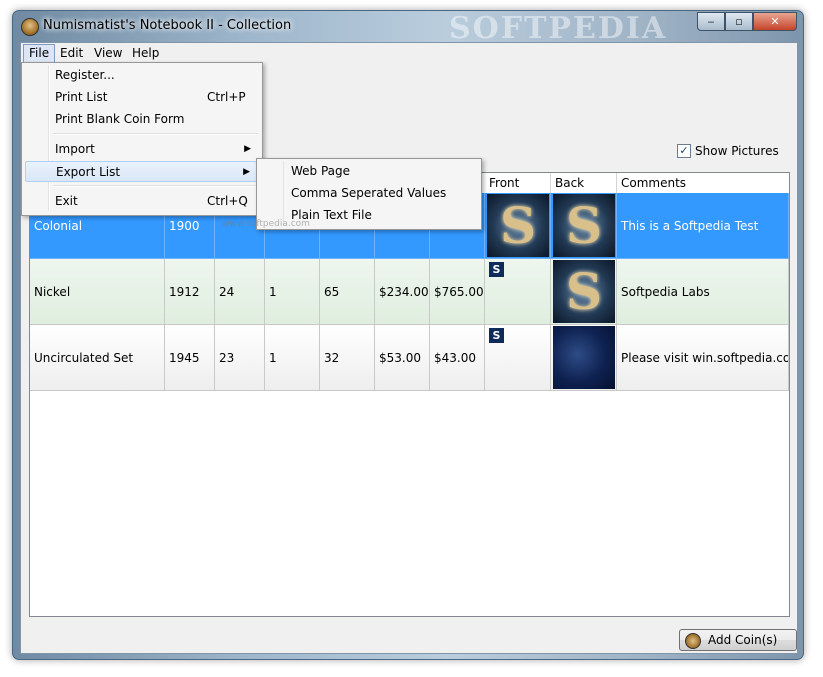 This screenshot has height=677, width=823. I want to click on cell-year: 1912, so click(190, 292).